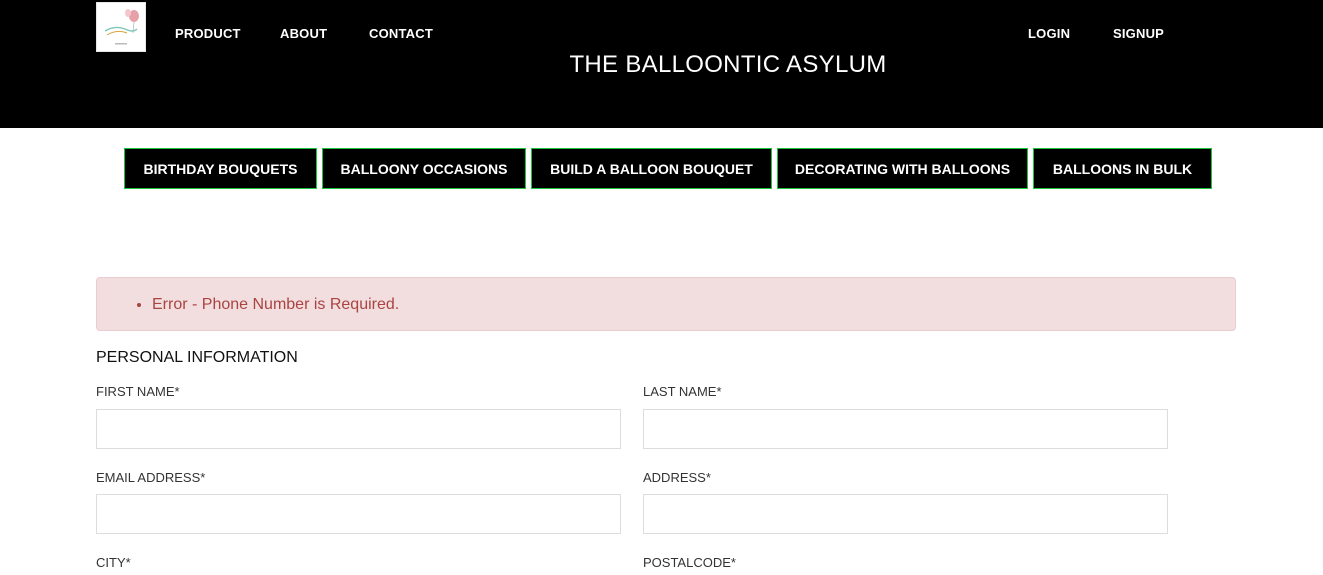 The width and height of the screenshot is (1323, 575). What do you see at coordinates (693, 305) in the screenshot?
I see `error-message: Error - Phone Number is Required.` at bounding box center [693, 305].